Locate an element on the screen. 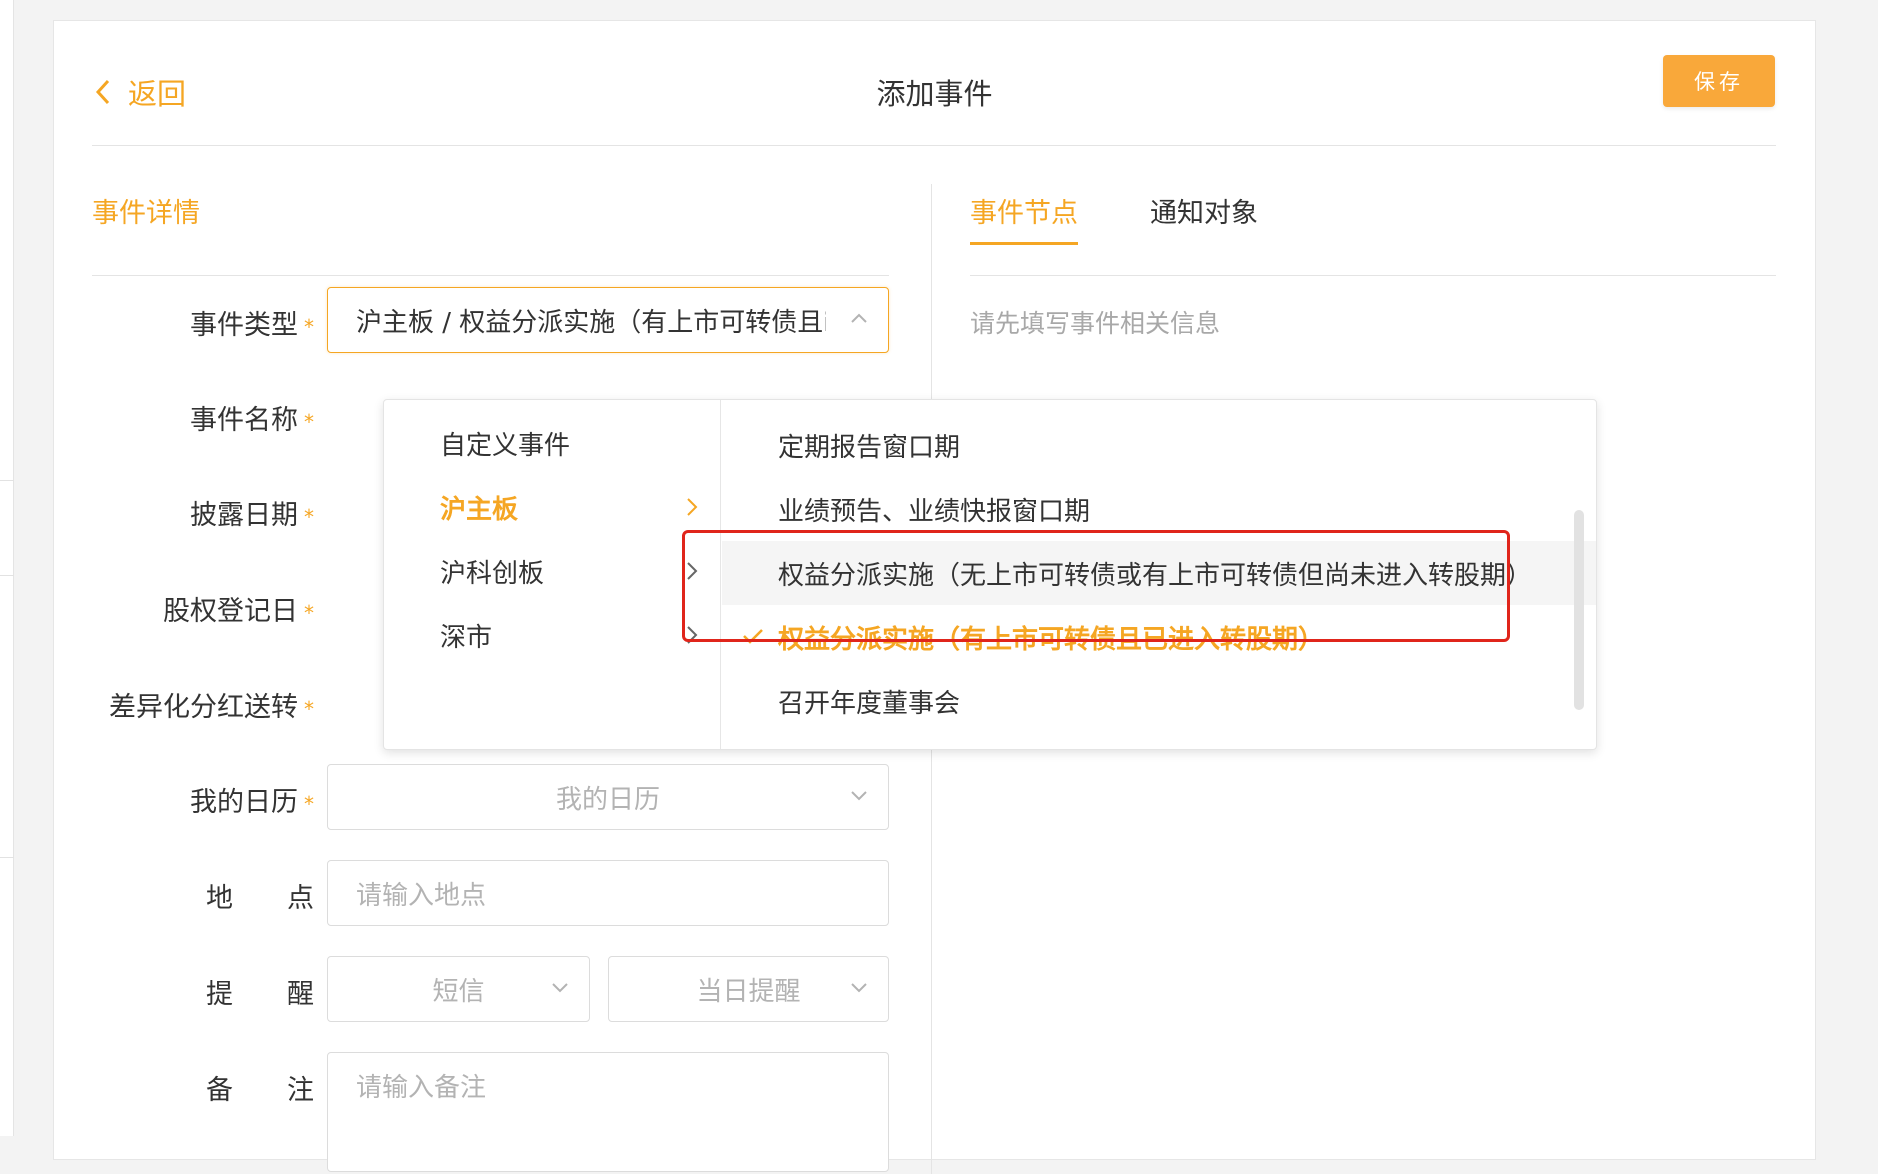  header-divider is located at coordinates (934, 145).